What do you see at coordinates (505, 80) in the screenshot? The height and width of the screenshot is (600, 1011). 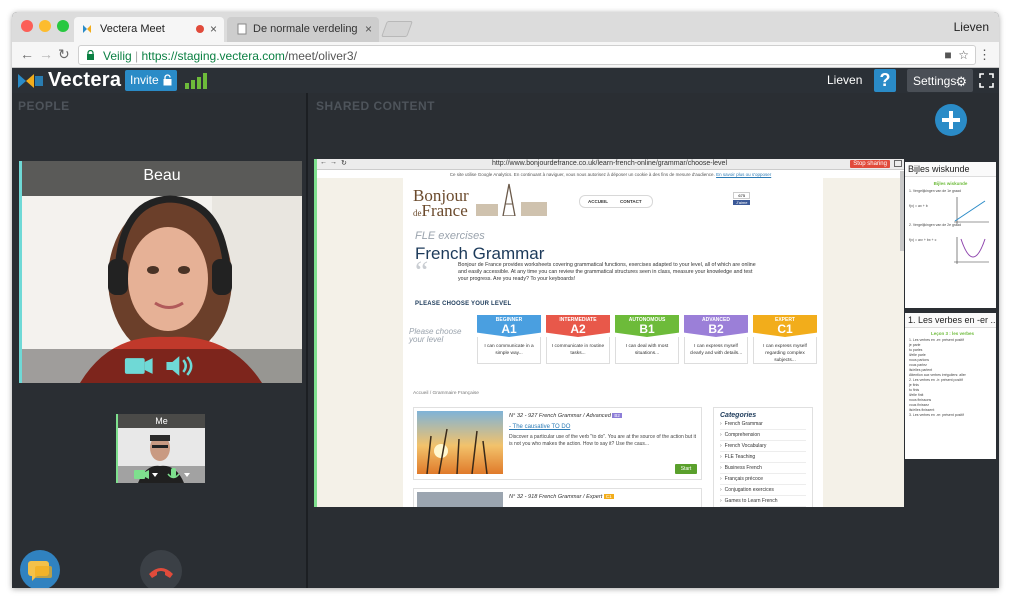 I see `app-header: Vectera Invite Lieven ? Settings ⚙` at bounding box center [505, 80].